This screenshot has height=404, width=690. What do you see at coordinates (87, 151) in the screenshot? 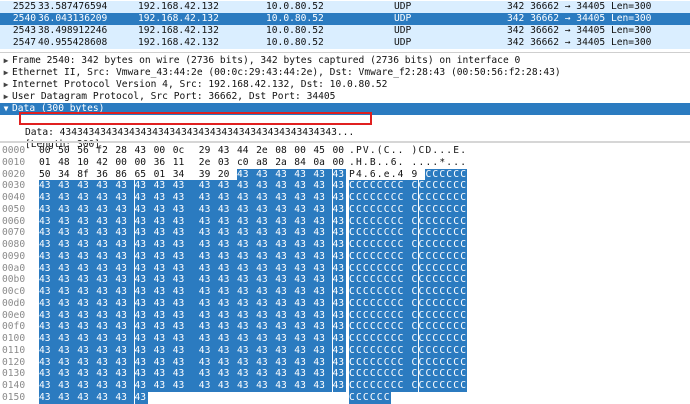
I see `hex-byte: 56` at bounding box center [87, 151].